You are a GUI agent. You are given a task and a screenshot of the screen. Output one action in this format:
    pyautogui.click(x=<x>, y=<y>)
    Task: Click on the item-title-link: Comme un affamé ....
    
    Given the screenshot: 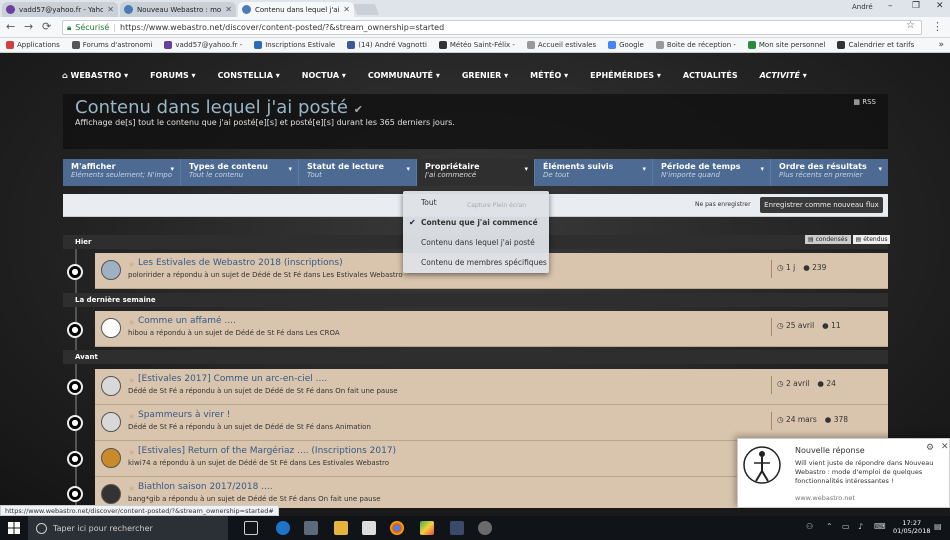 What is the action you would take?
    pyautogui.click(x=187, y=321)
    